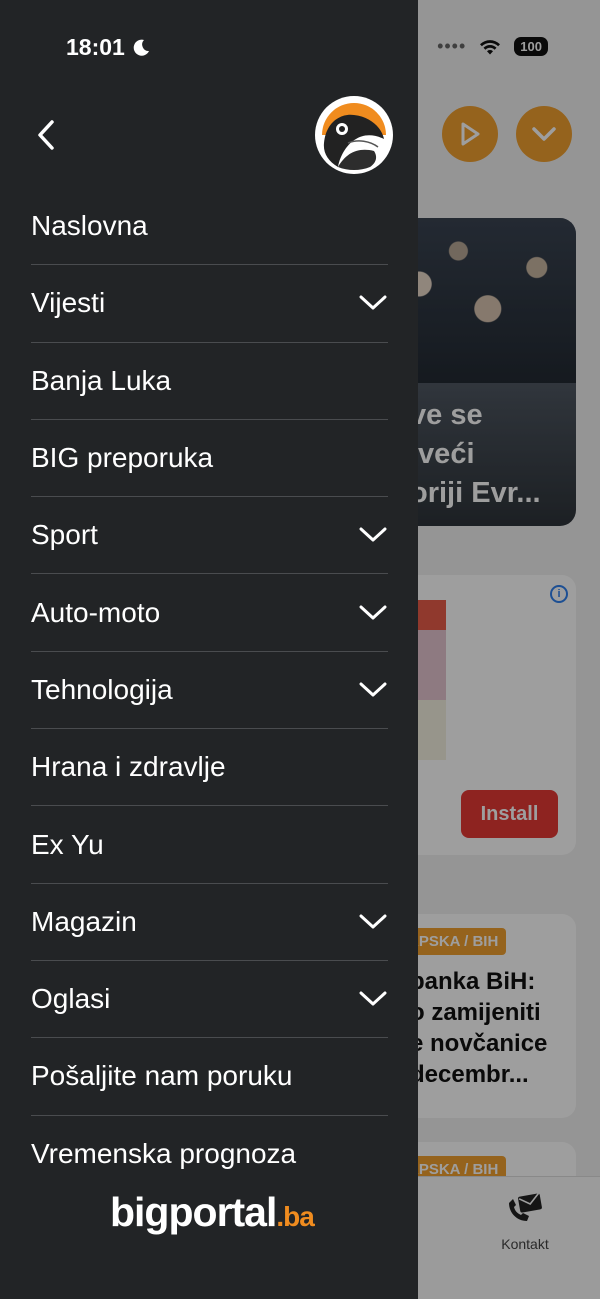 The image size is (600, 1299). What do you see at coordinates (128, 767) in the screenshot?
I see `menu-item-label: Hrana i zdravlje` at bounding box center [128, 767].